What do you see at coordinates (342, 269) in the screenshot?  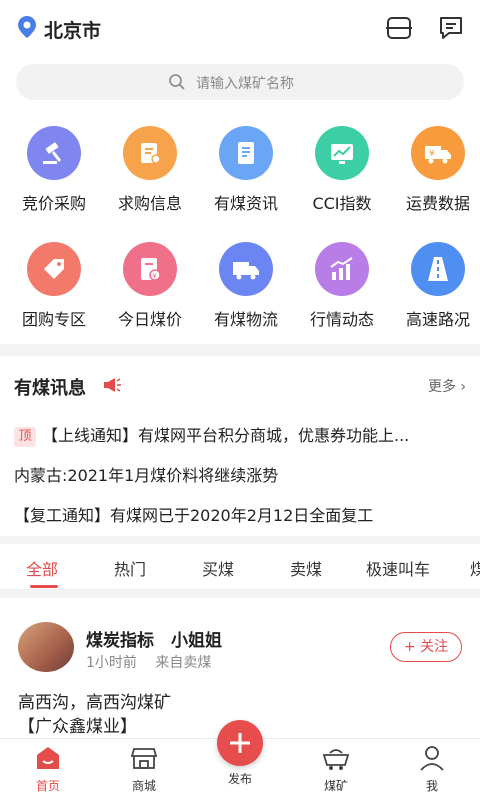 I see `trend-bars-icon` at bounding box center [342, 269].